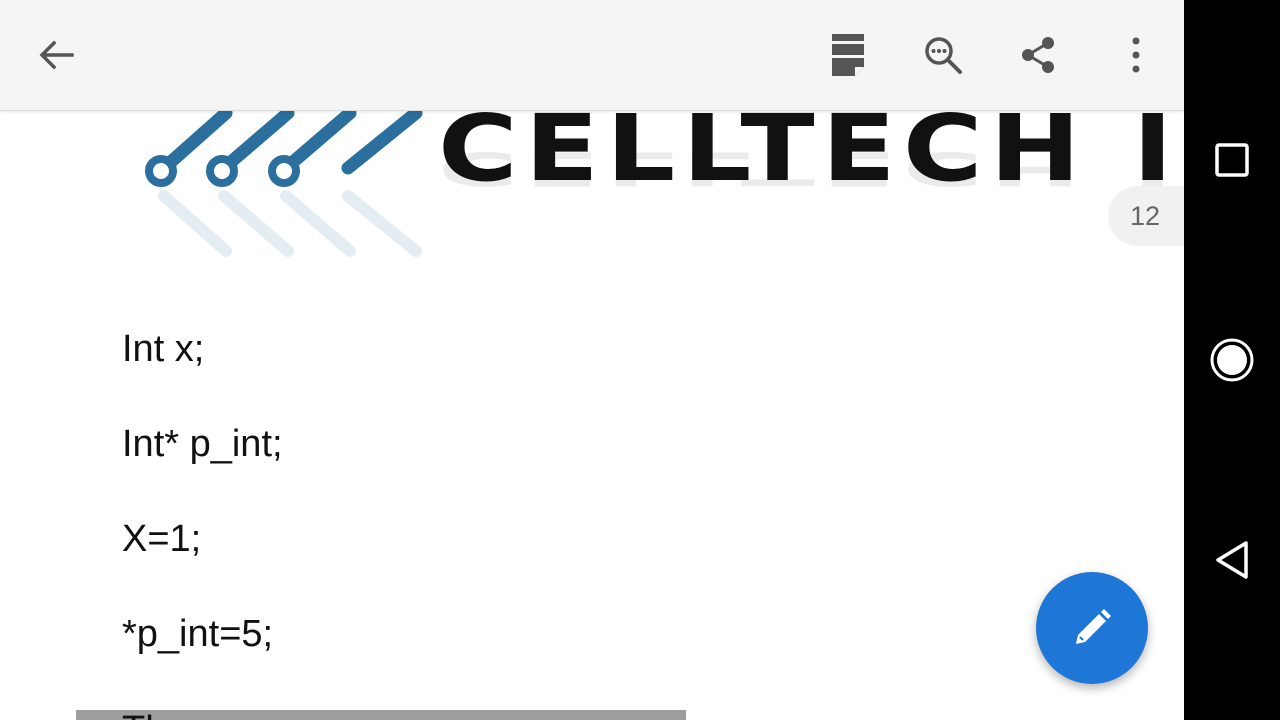 The height and width of the screenshot is (720, 1280). I want to click on system-navigation-bar, so click(1232, 360).